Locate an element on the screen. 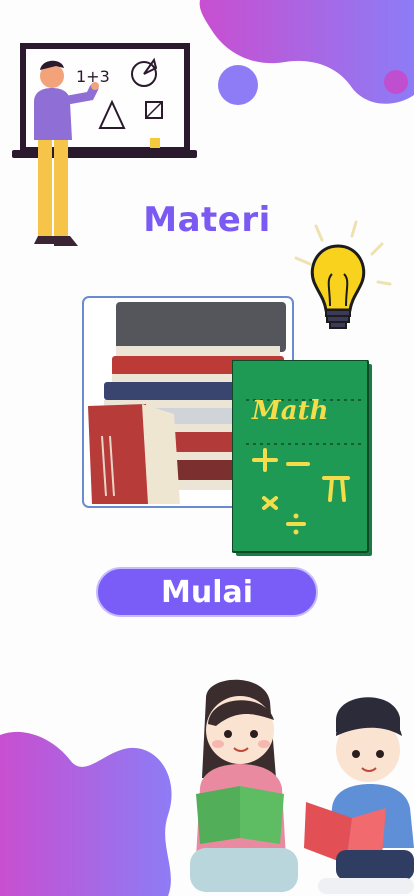 The height and width of the screenshot is (896, 414). start-button: Mulai is located at coordinates (207, 592).